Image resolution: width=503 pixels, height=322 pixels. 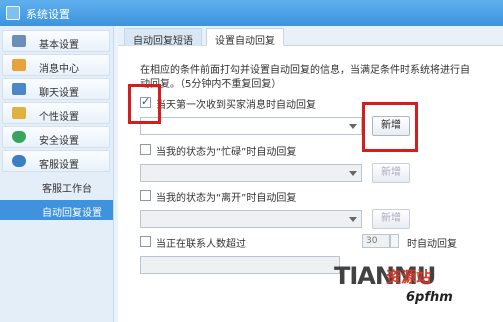 What do you see at coordinates (394, 241) in the screenshot?
I see `stepper-arrows` at bounding box center [394, 241].